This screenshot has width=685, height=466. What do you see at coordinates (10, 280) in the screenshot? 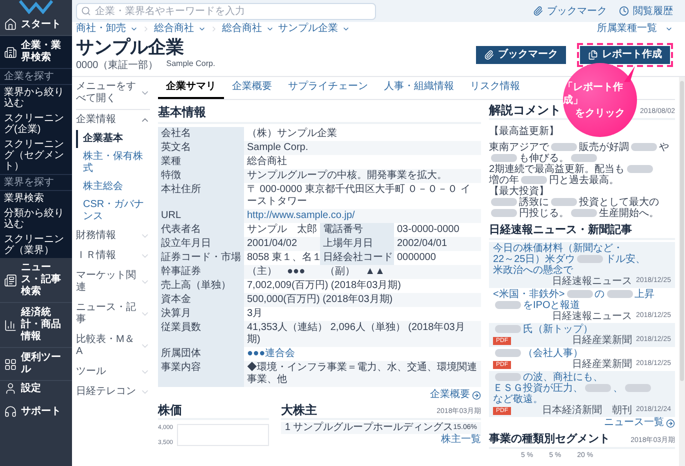
I see `newspaper-icon` at bounding box center [10, 280].